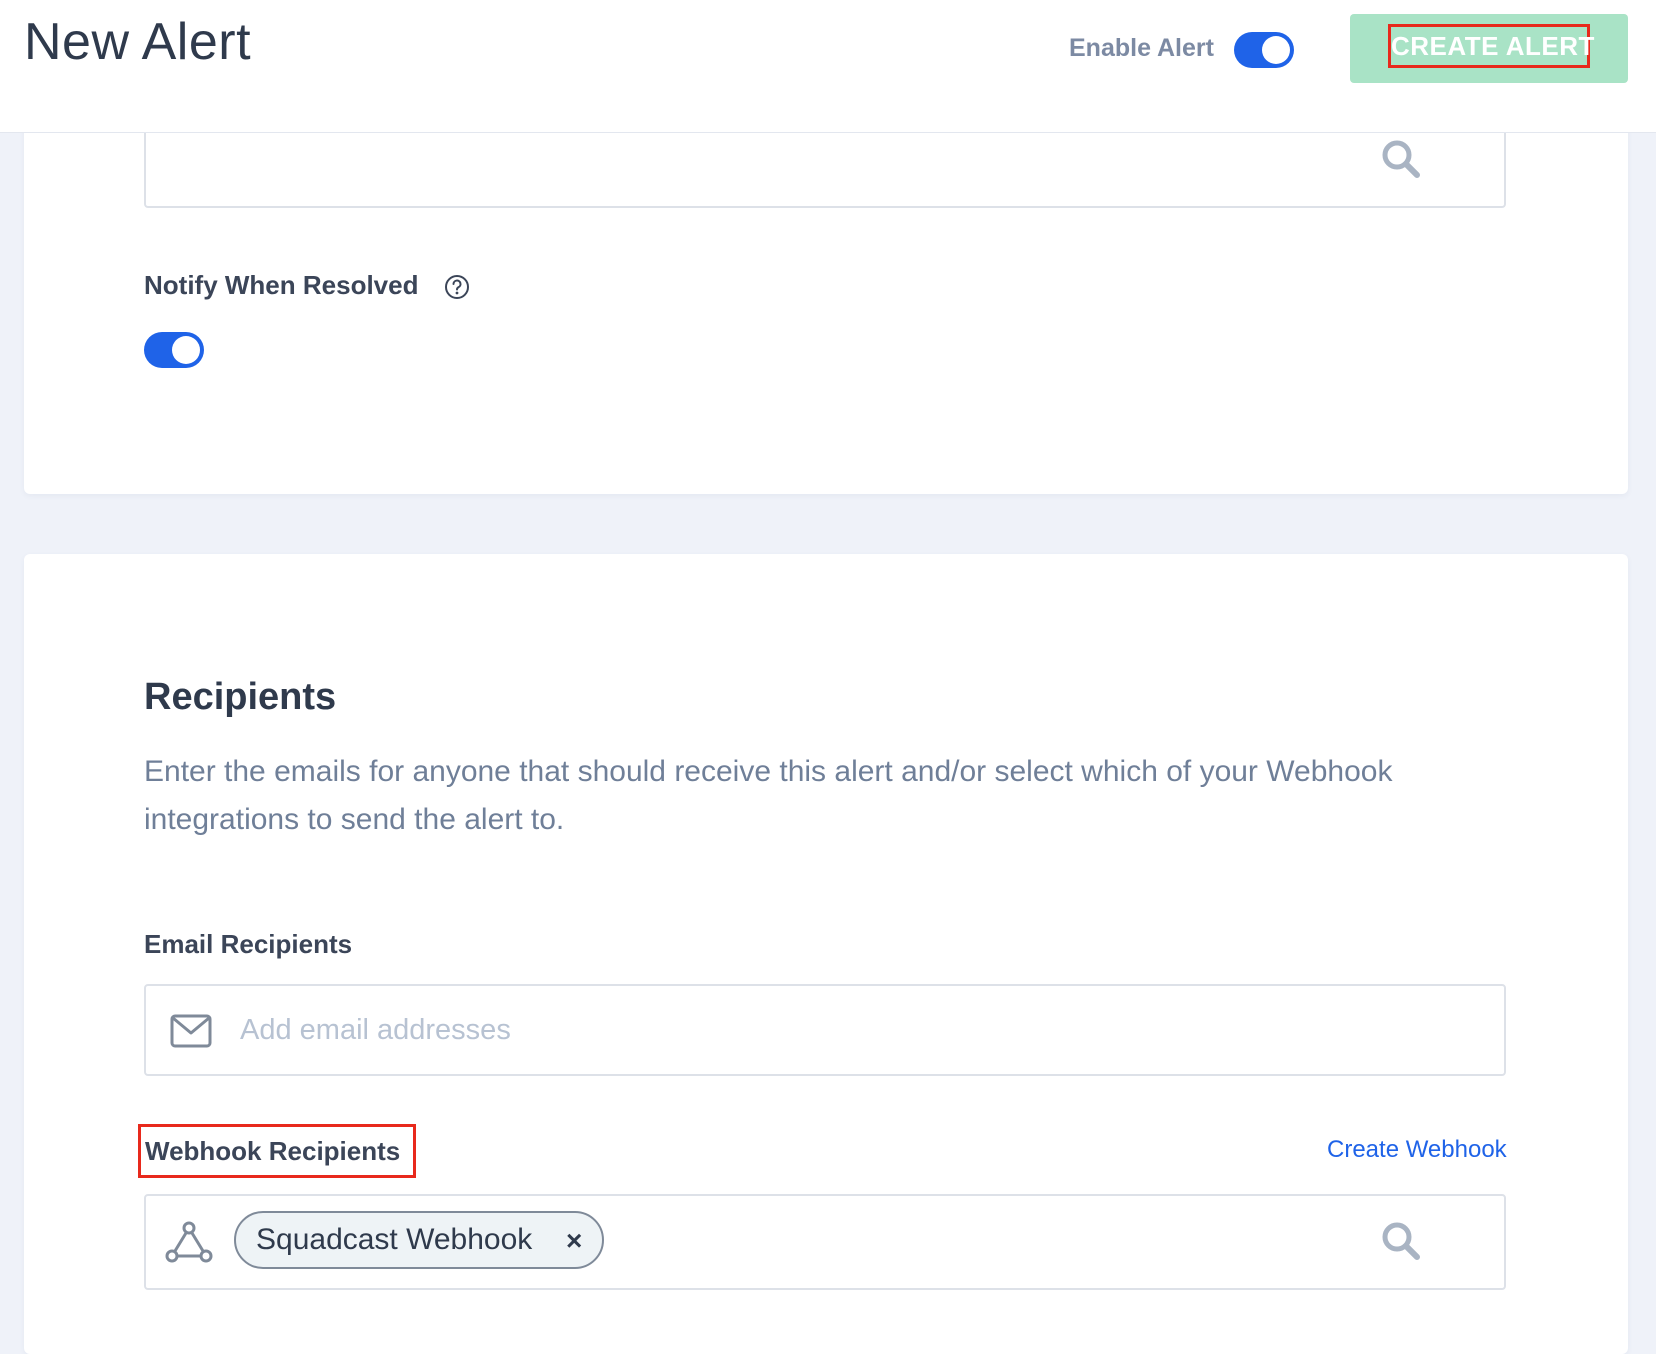  I want to click on help-icon, so click(457, 287).